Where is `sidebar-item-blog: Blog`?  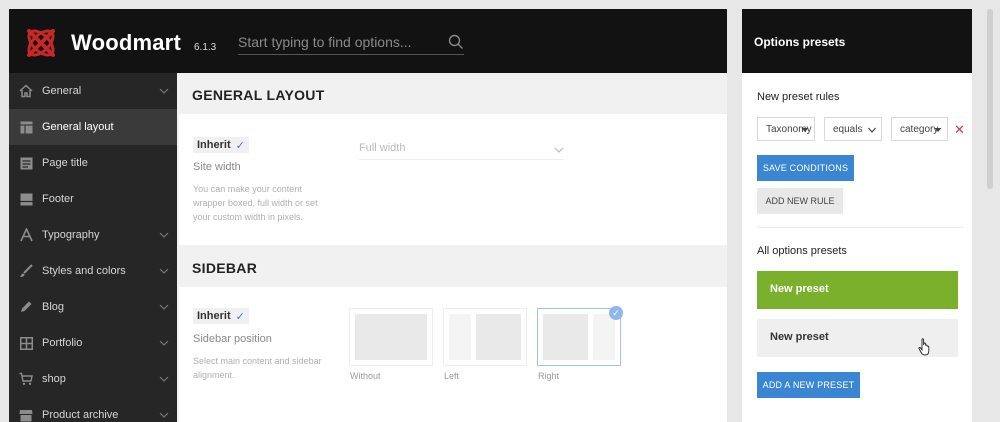
sidebar-item-blog: Blog is located at coordinates (93, 307).